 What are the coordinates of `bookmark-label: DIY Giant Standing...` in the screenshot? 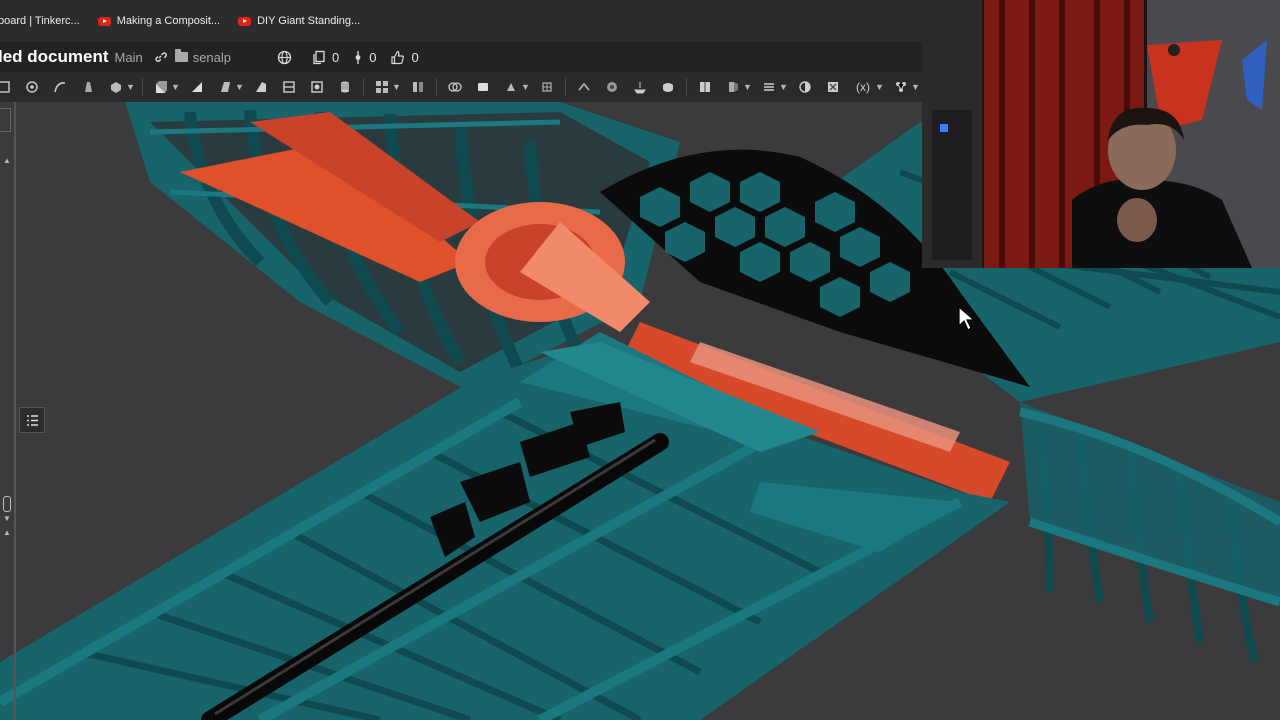 It's located at (309, 21).